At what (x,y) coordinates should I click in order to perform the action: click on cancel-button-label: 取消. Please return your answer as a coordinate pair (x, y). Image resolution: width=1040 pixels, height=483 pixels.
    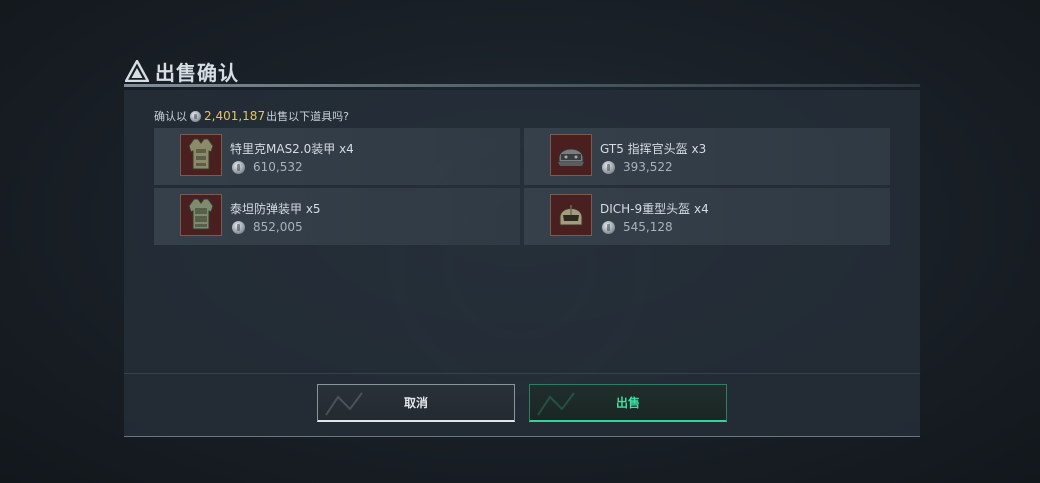
    Looking at the image, I should click on (415, 403).